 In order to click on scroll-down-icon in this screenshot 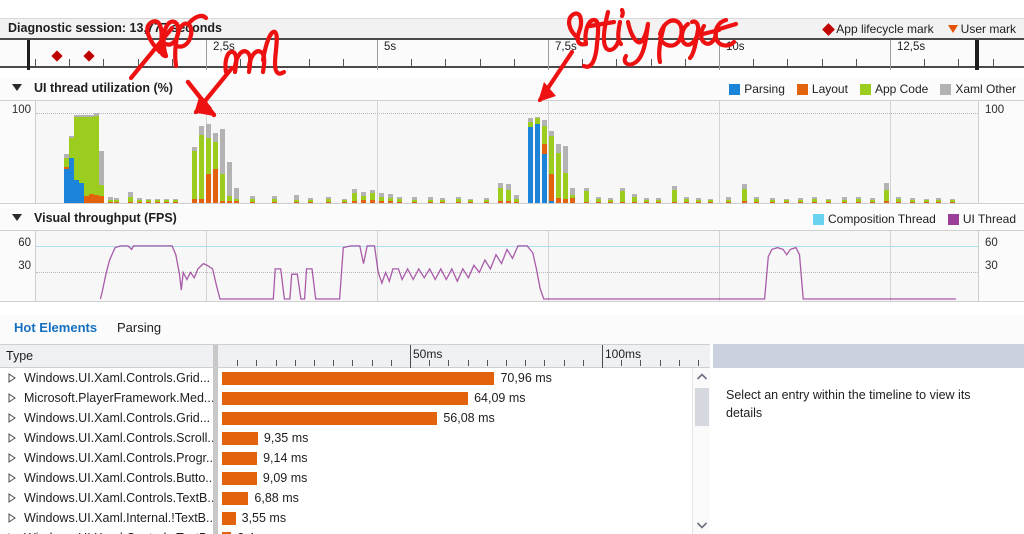, I will do `click(702, 525)`.